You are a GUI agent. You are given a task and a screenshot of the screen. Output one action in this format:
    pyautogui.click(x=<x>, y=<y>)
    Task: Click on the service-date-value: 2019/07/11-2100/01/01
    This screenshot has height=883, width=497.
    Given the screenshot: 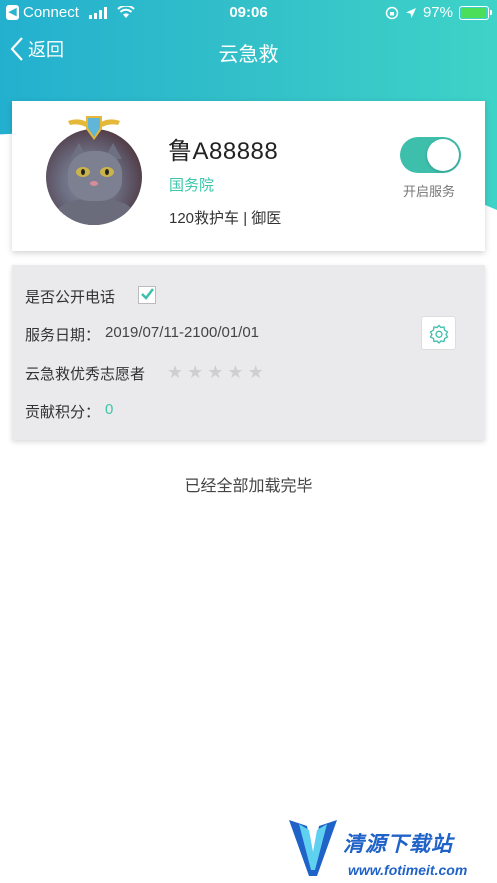 What is the action you would take?
    pyautogui.click(x=182, y=332)
    